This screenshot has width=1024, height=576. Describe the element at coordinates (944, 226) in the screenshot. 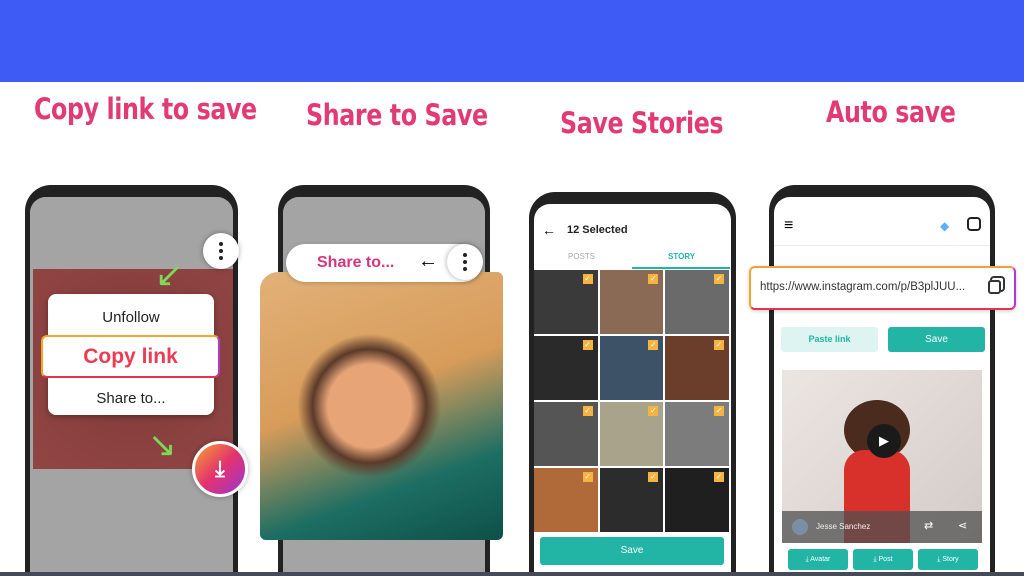

I see `diamond-icon: ◆` at that location.